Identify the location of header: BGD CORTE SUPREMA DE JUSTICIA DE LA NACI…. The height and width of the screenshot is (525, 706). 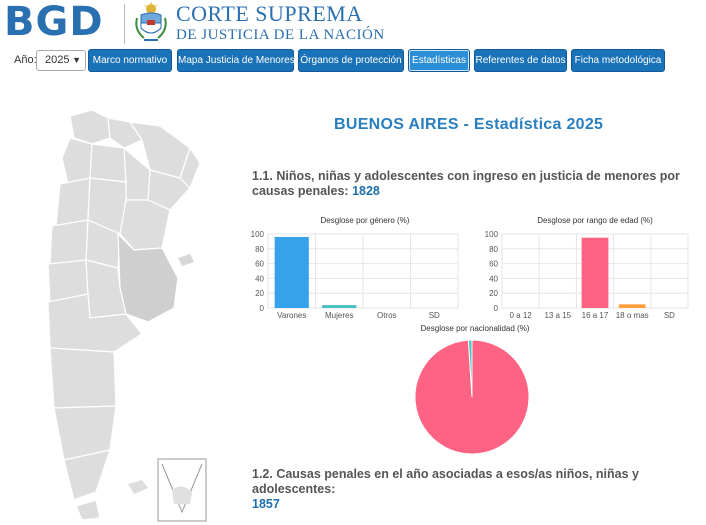
(353, 24).